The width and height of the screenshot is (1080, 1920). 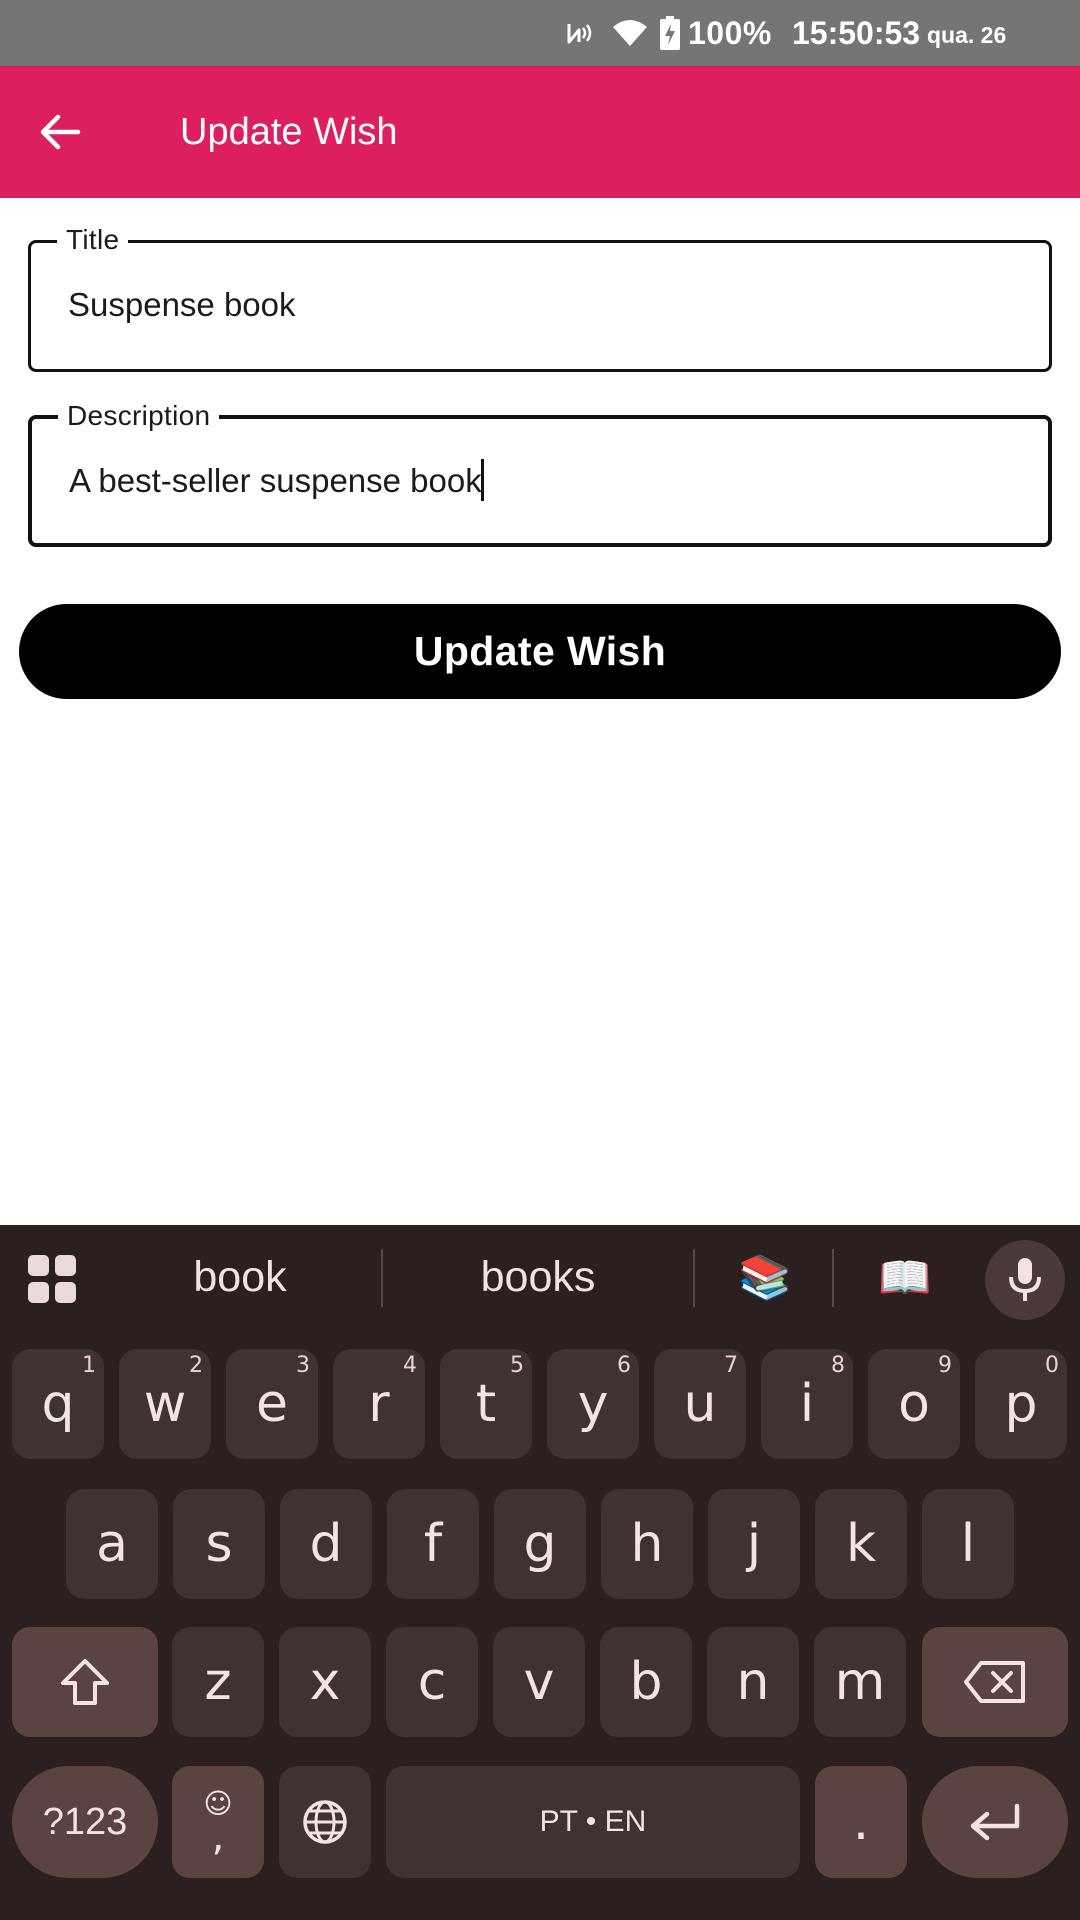 I want to click on key-u: u7, so click(x=700, y=1404).